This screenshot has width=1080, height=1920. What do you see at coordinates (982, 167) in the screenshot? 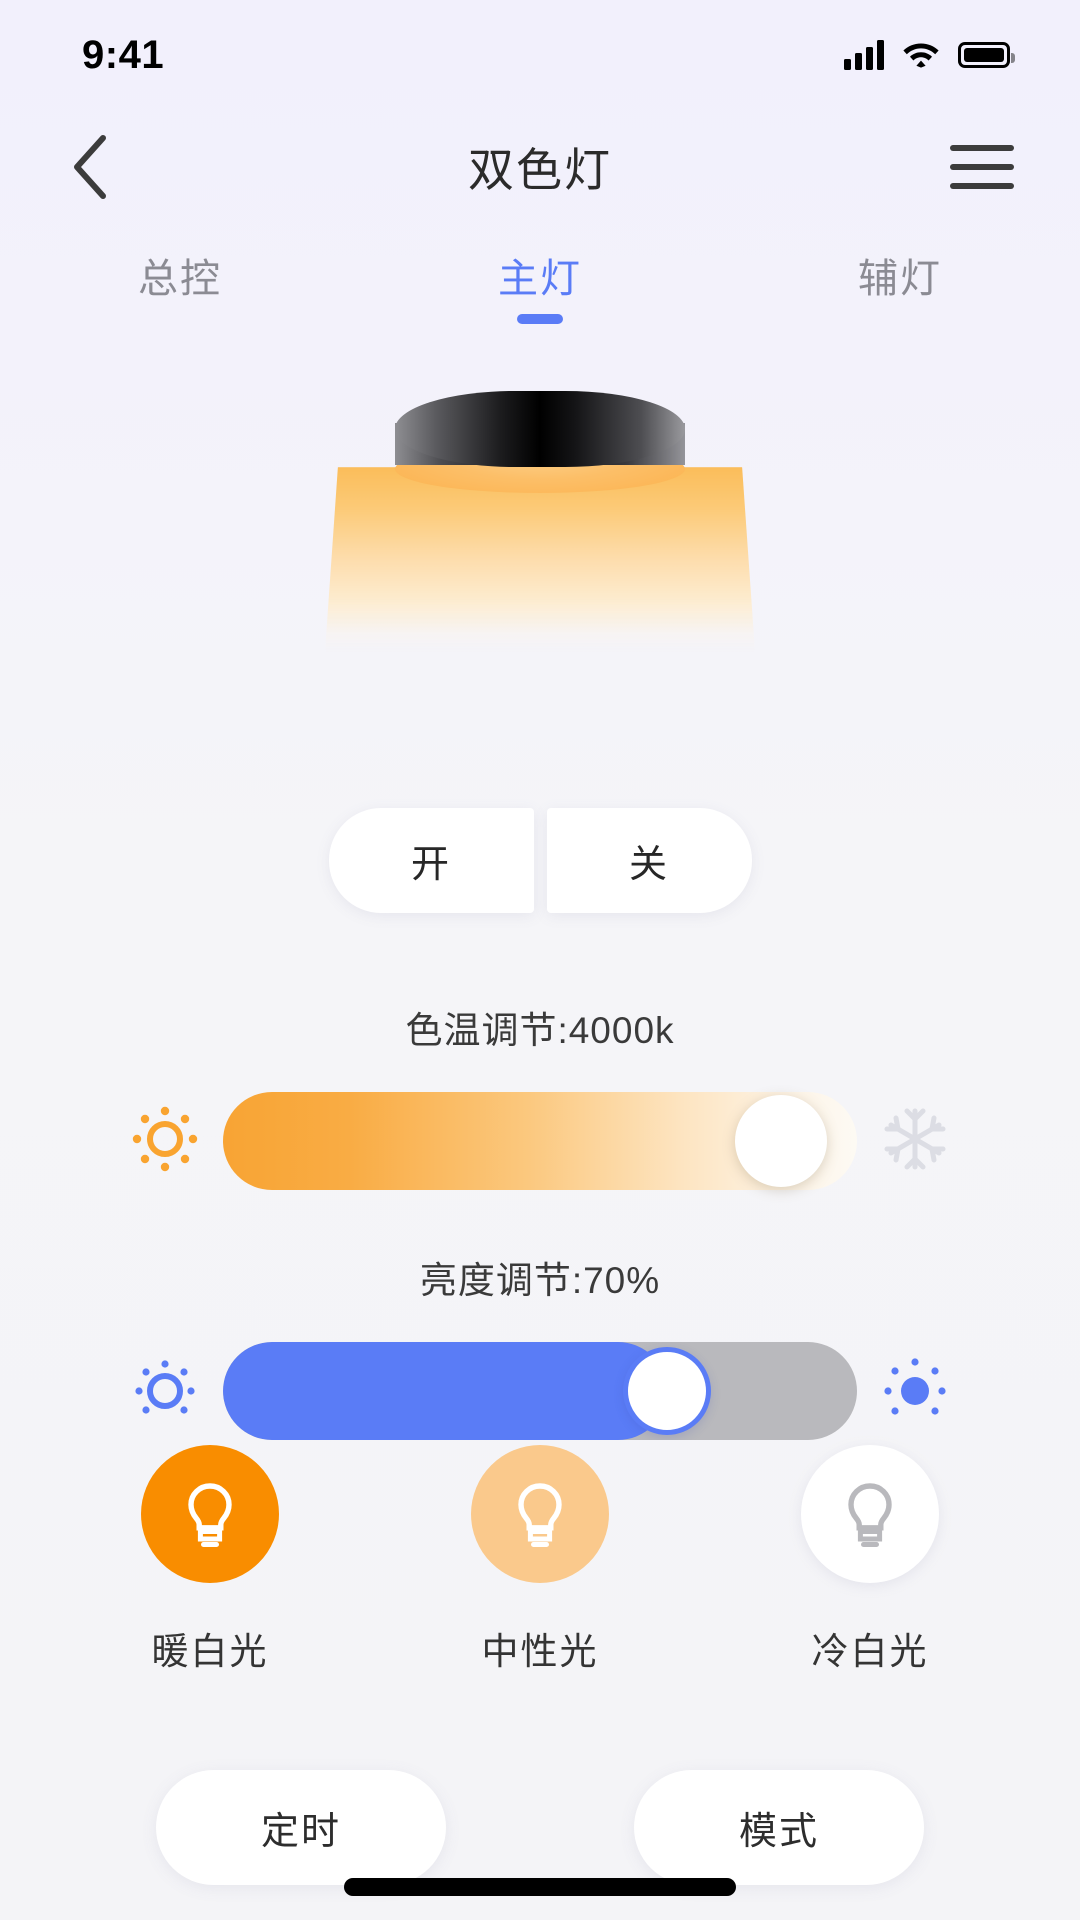
I see `menu-button` at bounding box center [982, 167].